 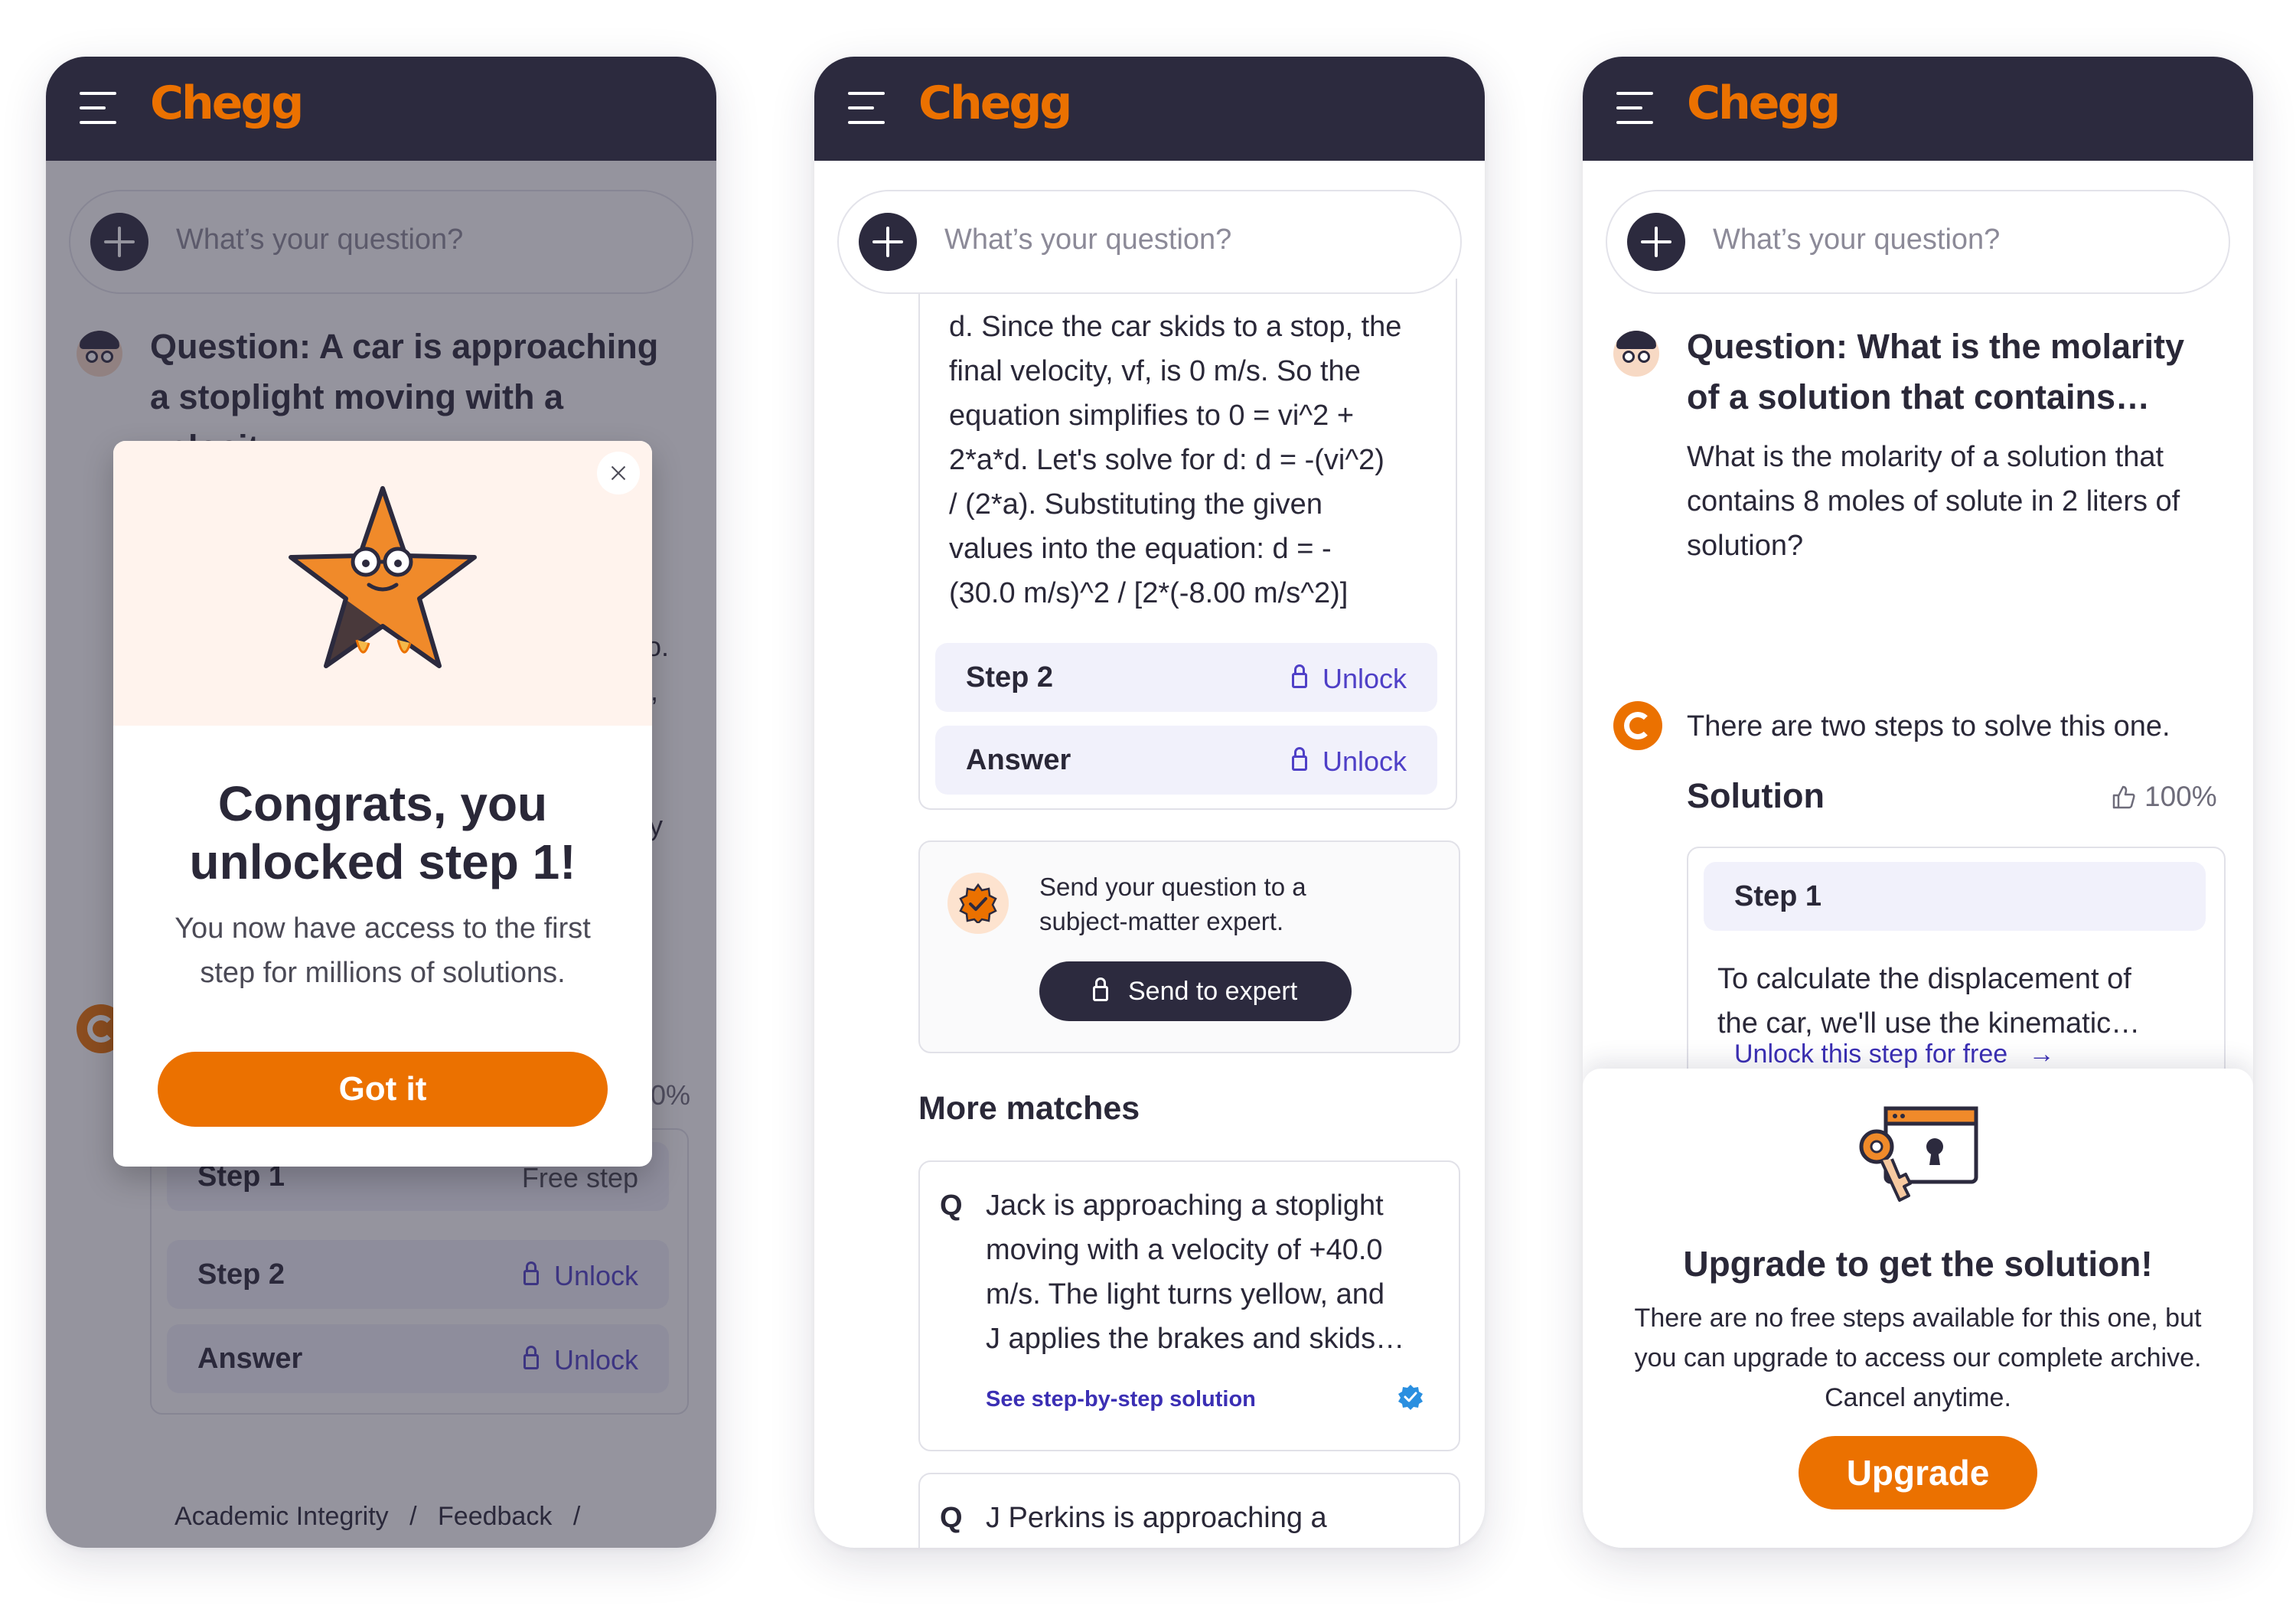 I want to click on answer-row: Answer Unlock, so click(x=1186, y=760).